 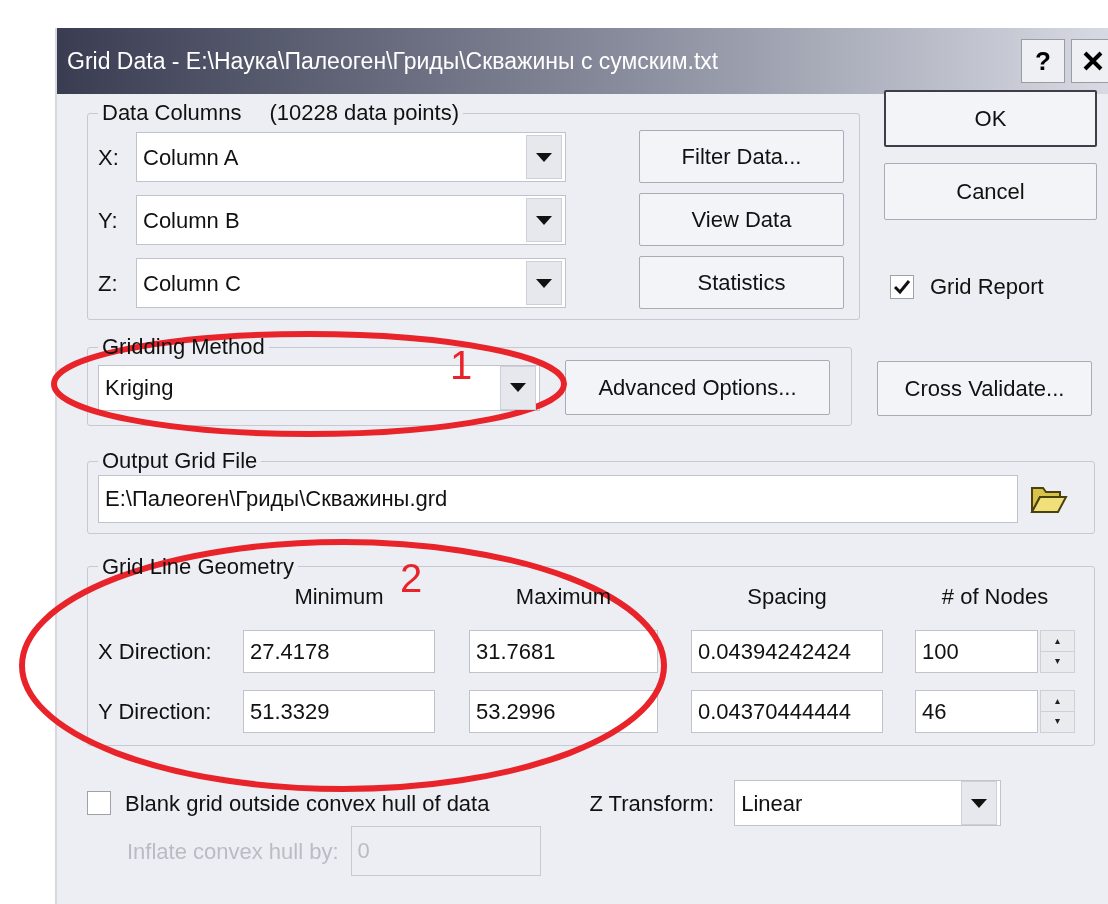 What do you see at coordinates (976, 652) in the screenshot?
I see `number-field: 100` at bounding box center [976, 652].